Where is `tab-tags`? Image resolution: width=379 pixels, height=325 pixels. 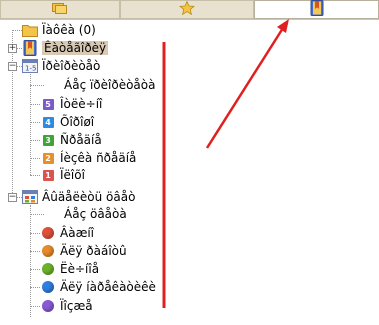
tab-tags is located at coordinates (316, 9).